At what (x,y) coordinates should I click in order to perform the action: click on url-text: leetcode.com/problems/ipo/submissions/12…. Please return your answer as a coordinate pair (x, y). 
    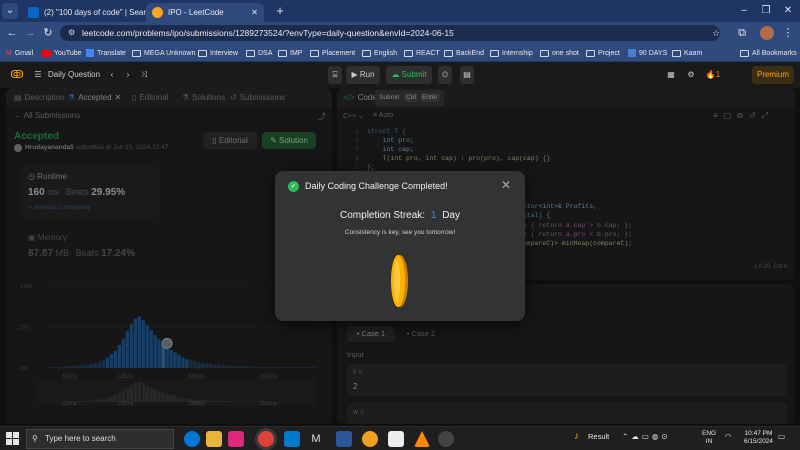
    Looking at the image, I should click on (268, 33).